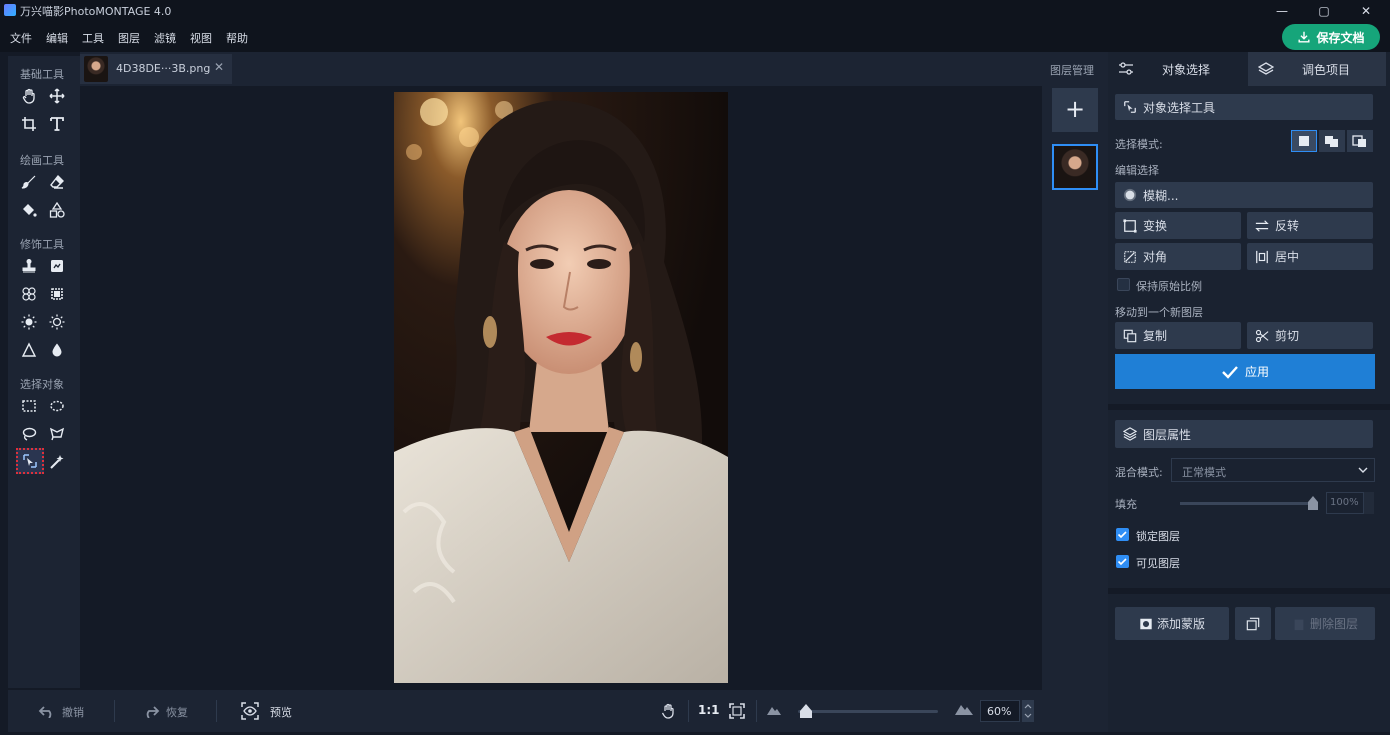  What do you see at coordinates (868, 711) in the screenshot?
I see `zoom-slider-track` at bounding box center [868, 711].